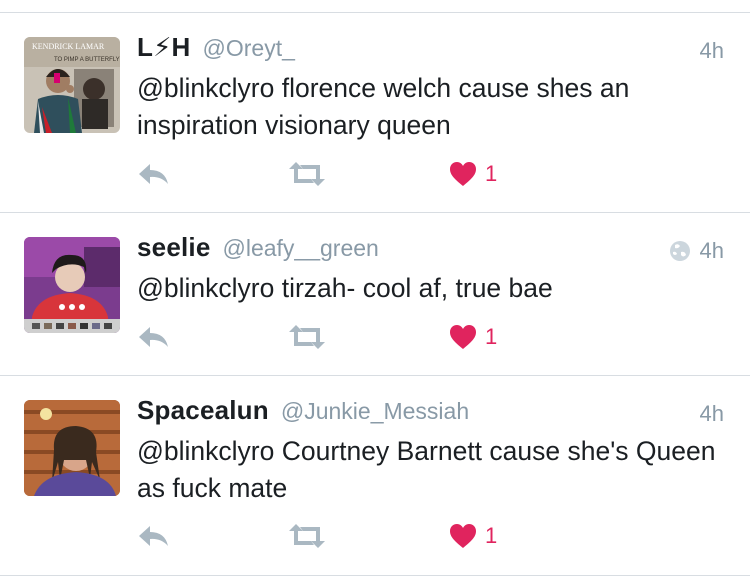  I want to click on tweet-header: Spacealun @Junkie_Messiah, so click(303, 411).